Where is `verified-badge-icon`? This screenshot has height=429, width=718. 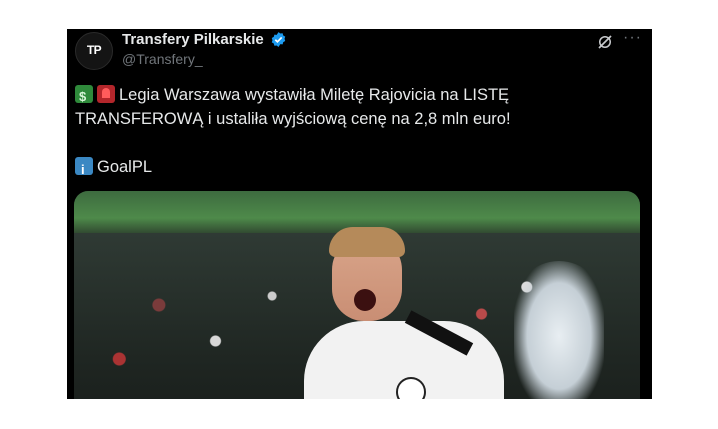
verified-badge-icon is located at coordinates (278, 39).